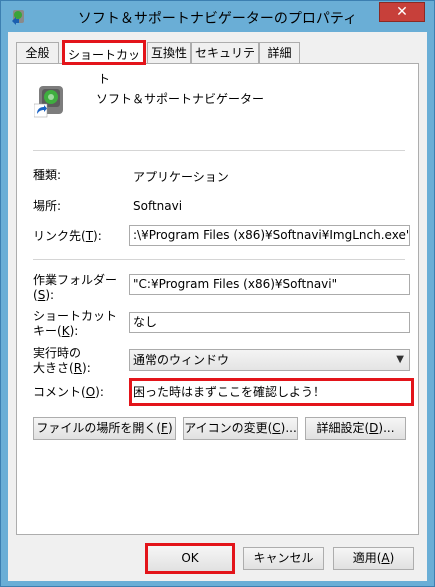 Image resolution: width=435 pixels, height=587 pixels. Describe the element at coordinates (47, 206) in the screenshot. I see `location-label: 場所:` at that location.